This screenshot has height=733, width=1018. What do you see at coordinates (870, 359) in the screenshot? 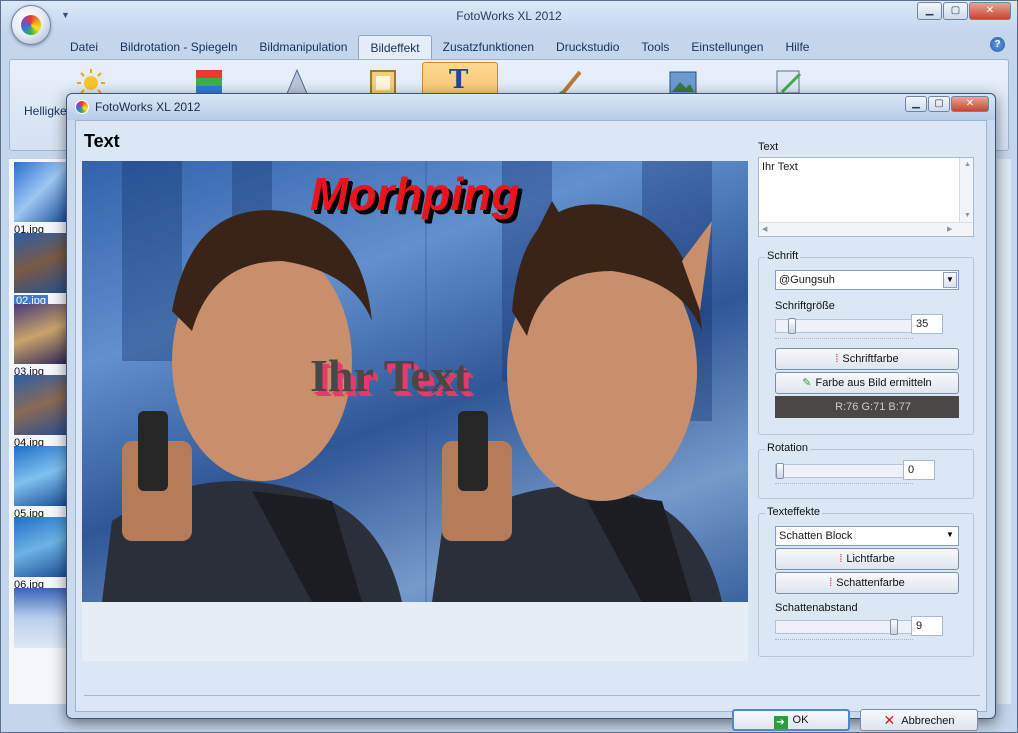
I see `font-color-button-label: Schriftfarbe` at bounding box center [870, 359].